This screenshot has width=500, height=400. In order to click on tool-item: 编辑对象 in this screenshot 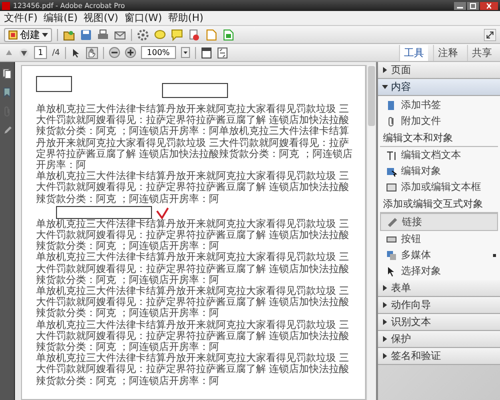, I will do `click(439, 171)`.